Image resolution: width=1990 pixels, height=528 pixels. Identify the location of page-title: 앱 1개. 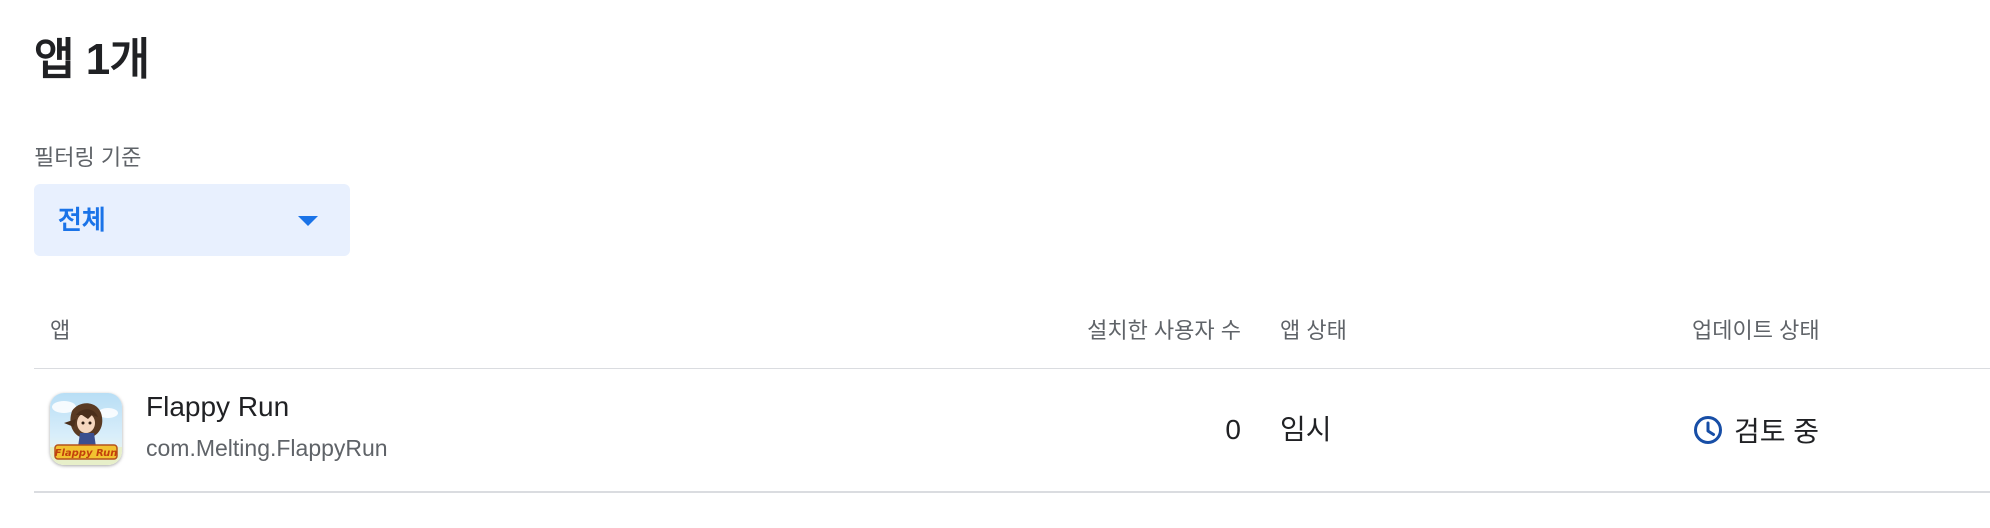
(92, 59).